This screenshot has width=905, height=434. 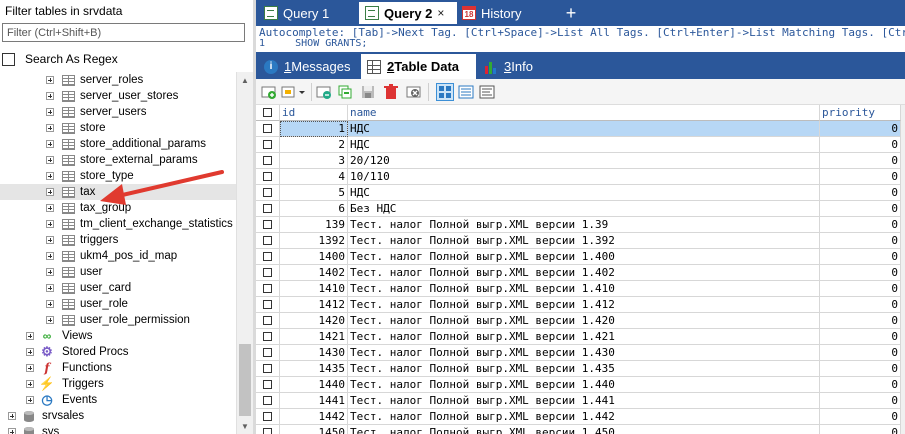 I want to click on cell-name: Тест. налог Полной выгр.XML версии 1.410, so click(x=584, y=289).